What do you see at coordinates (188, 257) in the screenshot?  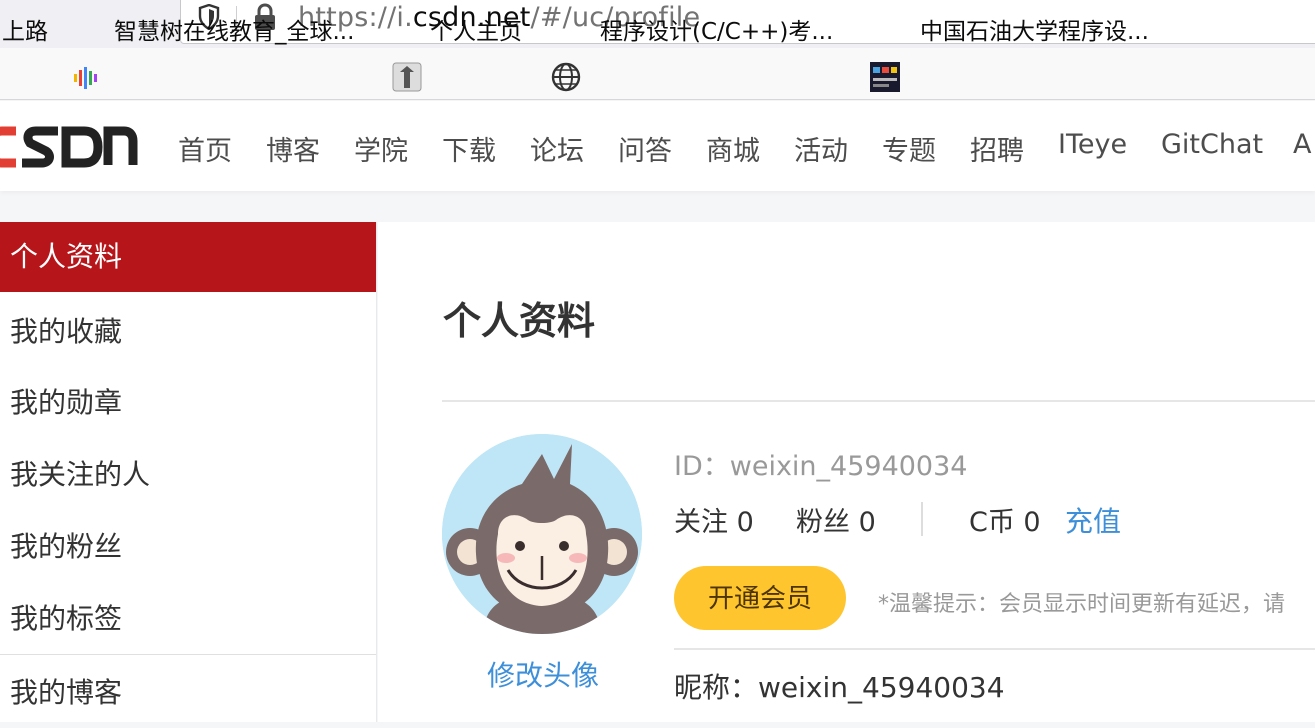 I see `sidebar-item-profile: 个人资料` at bounding box center [188, 257].